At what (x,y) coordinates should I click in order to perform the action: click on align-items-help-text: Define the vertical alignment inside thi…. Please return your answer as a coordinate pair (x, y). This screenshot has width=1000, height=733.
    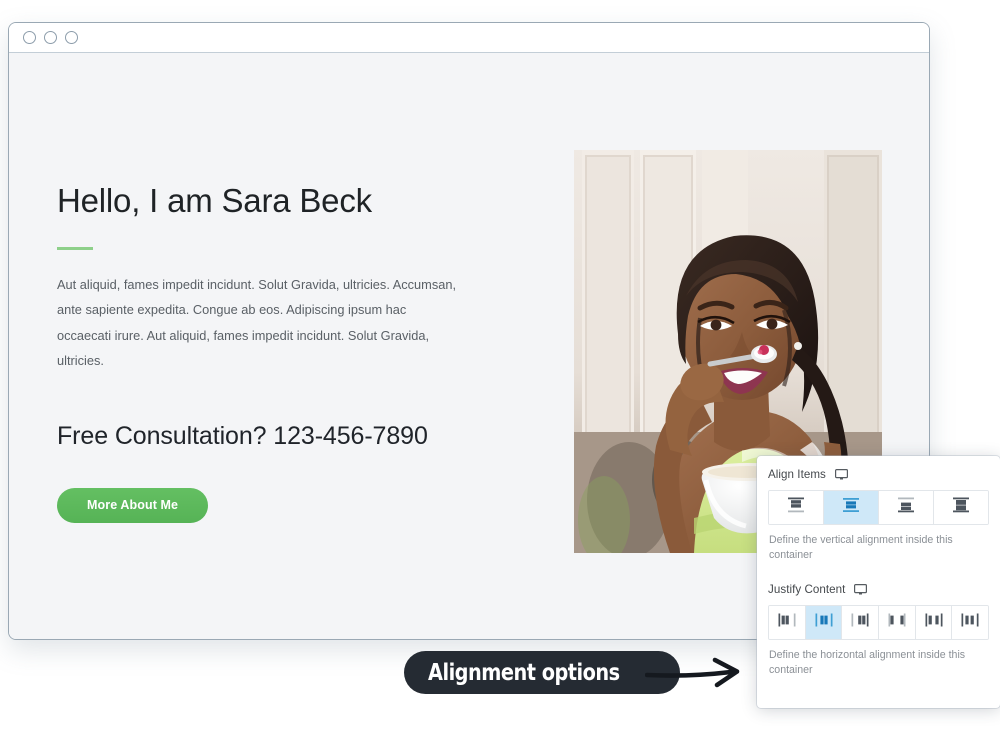
    Looking at the image, I should click on (861, 548).